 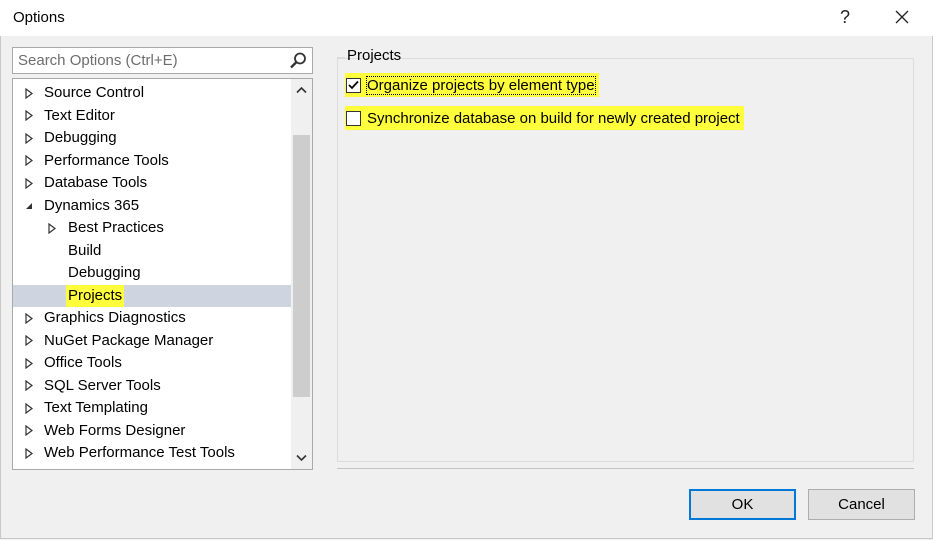 What do you see at coordinates (152, 408) in the screenshot?
I see `tree-item: Text Templating` at bounding box center [152, 408].